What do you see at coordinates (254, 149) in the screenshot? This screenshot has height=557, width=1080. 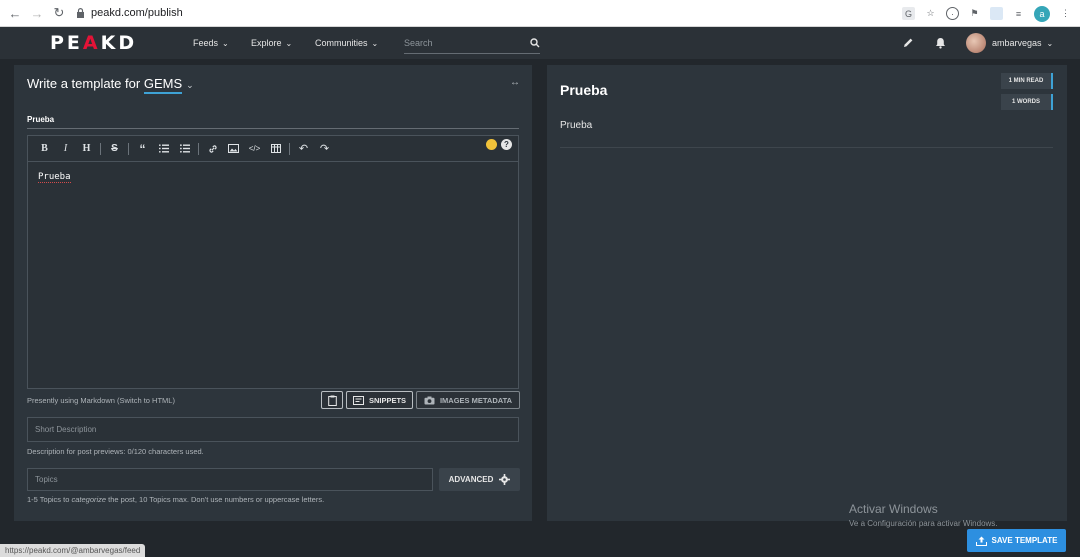 I see `code-icon: </>` at bounding box center [254, 149].